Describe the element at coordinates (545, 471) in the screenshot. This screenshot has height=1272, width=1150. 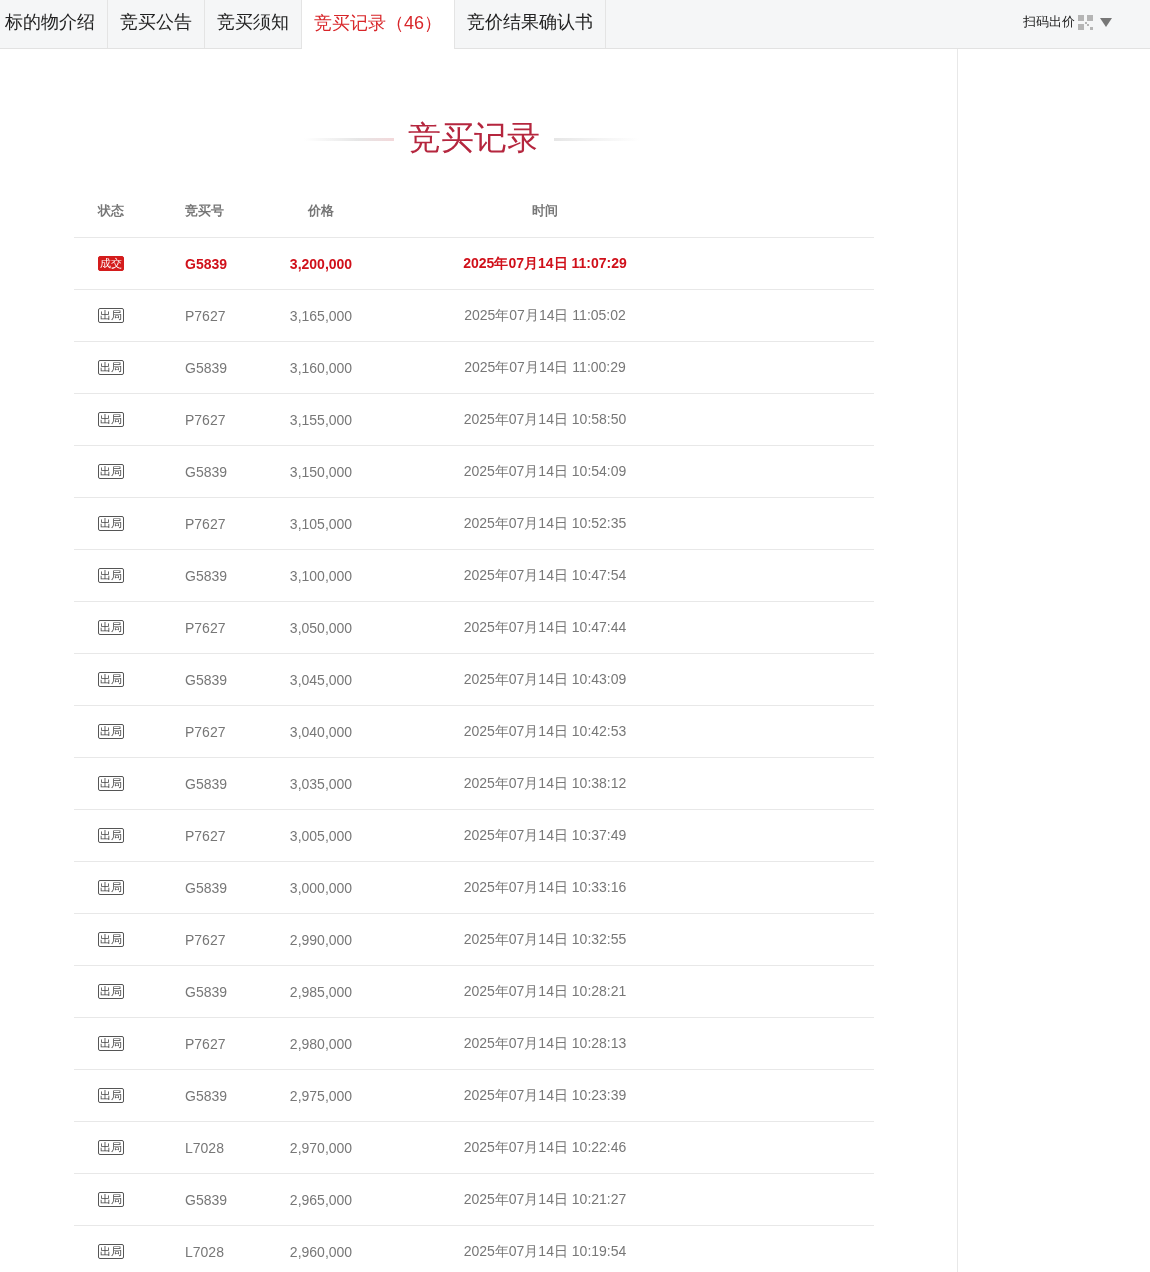
I see `bid-time: 2025年07月14日 10:54:09` at that location.